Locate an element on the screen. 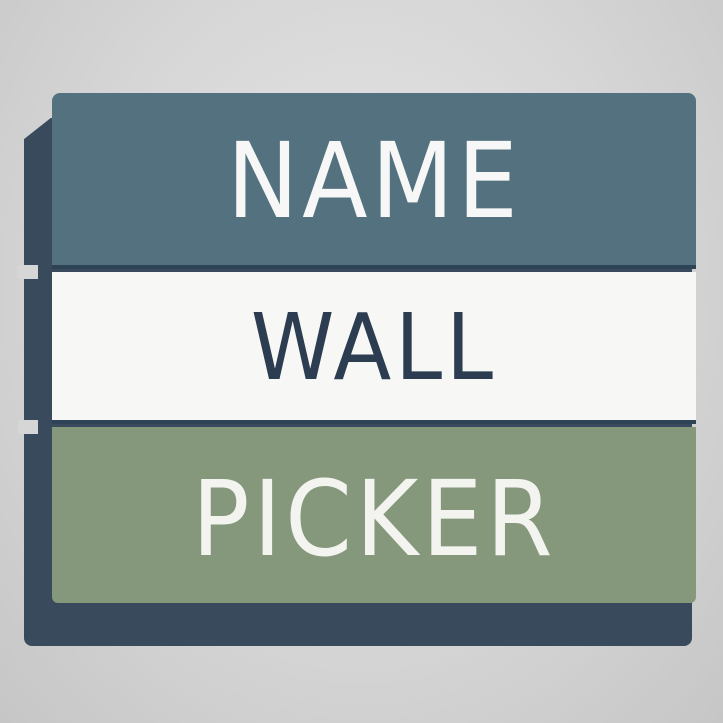 The image size is (723, 723). shadow-notch-lower is located at coordinates (28, 427).